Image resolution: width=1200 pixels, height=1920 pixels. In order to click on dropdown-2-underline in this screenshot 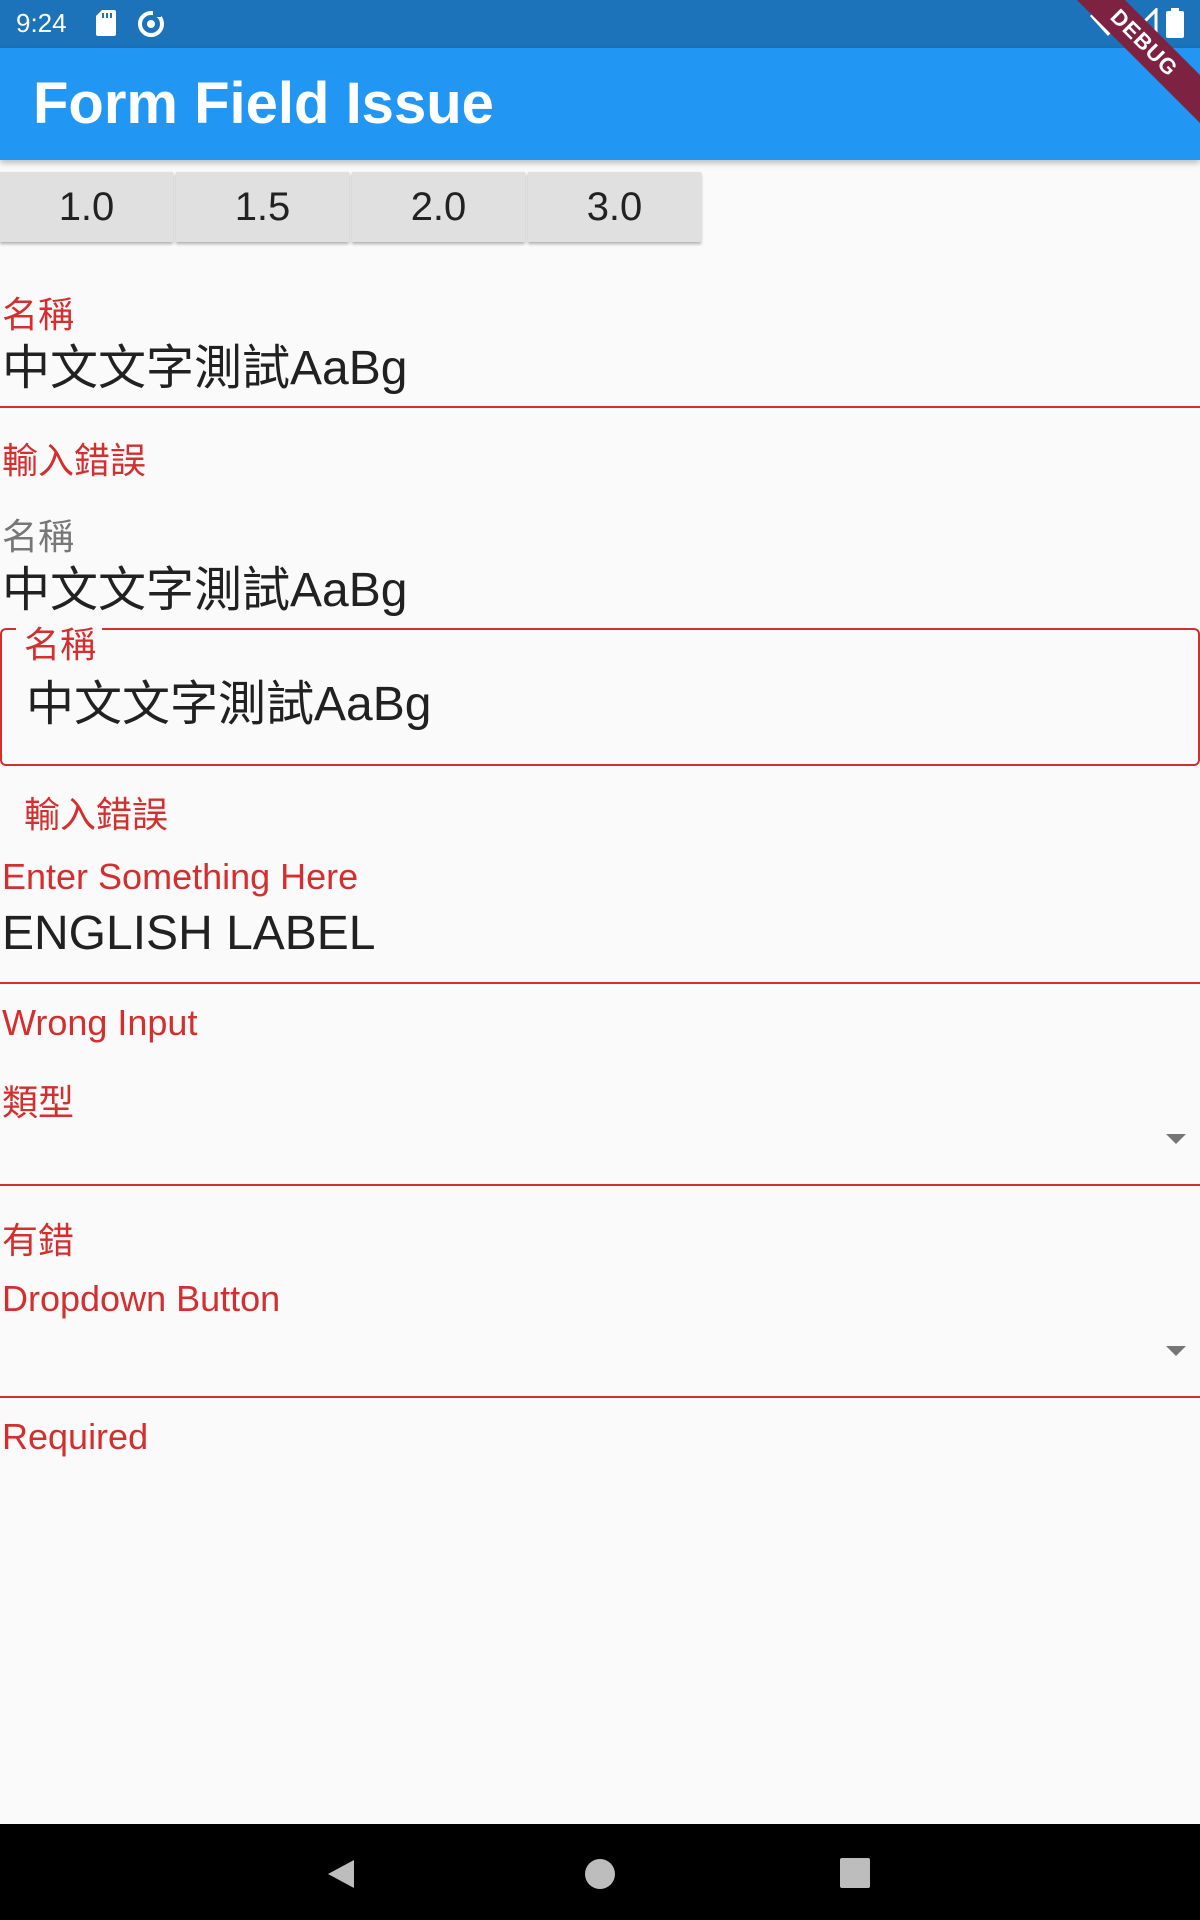, I will do `click(600, 1397)`.